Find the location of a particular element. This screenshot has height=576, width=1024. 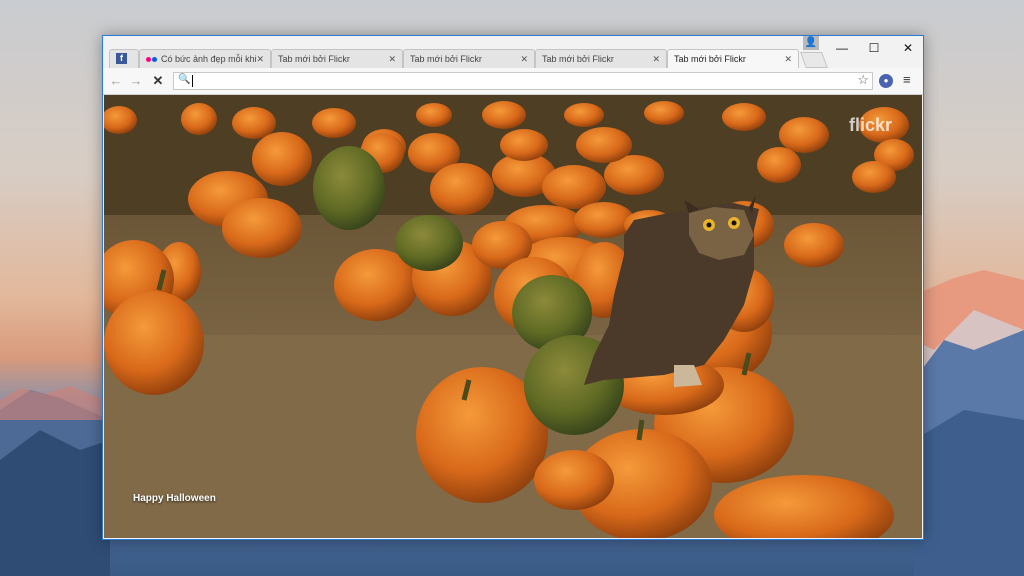

photo-caption: Happy Halloween is located at coordinates (174, 498).